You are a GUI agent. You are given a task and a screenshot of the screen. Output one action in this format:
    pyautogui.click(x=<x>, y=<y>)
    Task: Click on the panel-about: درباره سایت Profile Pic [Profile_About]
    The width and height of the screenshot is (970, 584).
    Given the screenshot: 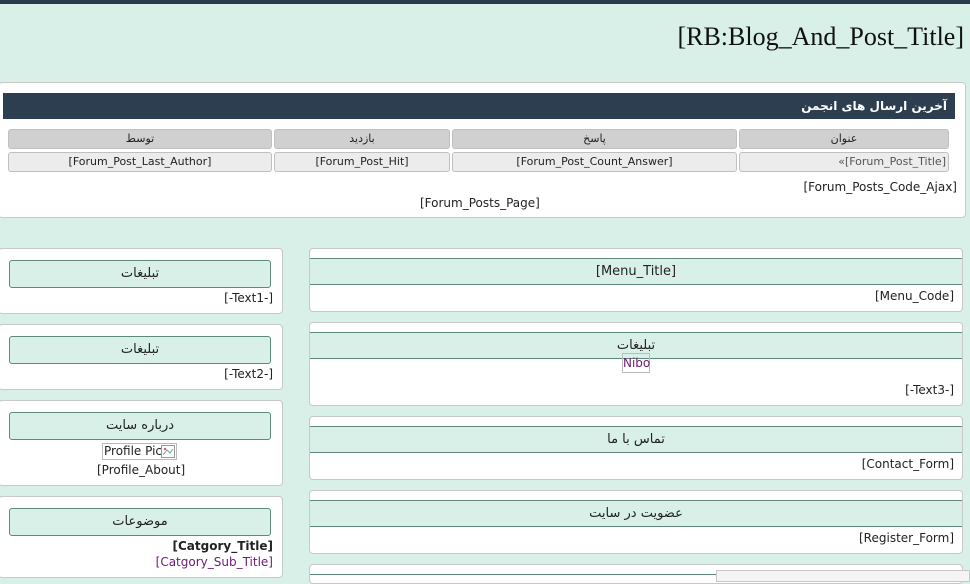 What is the action you would take?
    pyautogui.click(x=141, y=443)
    